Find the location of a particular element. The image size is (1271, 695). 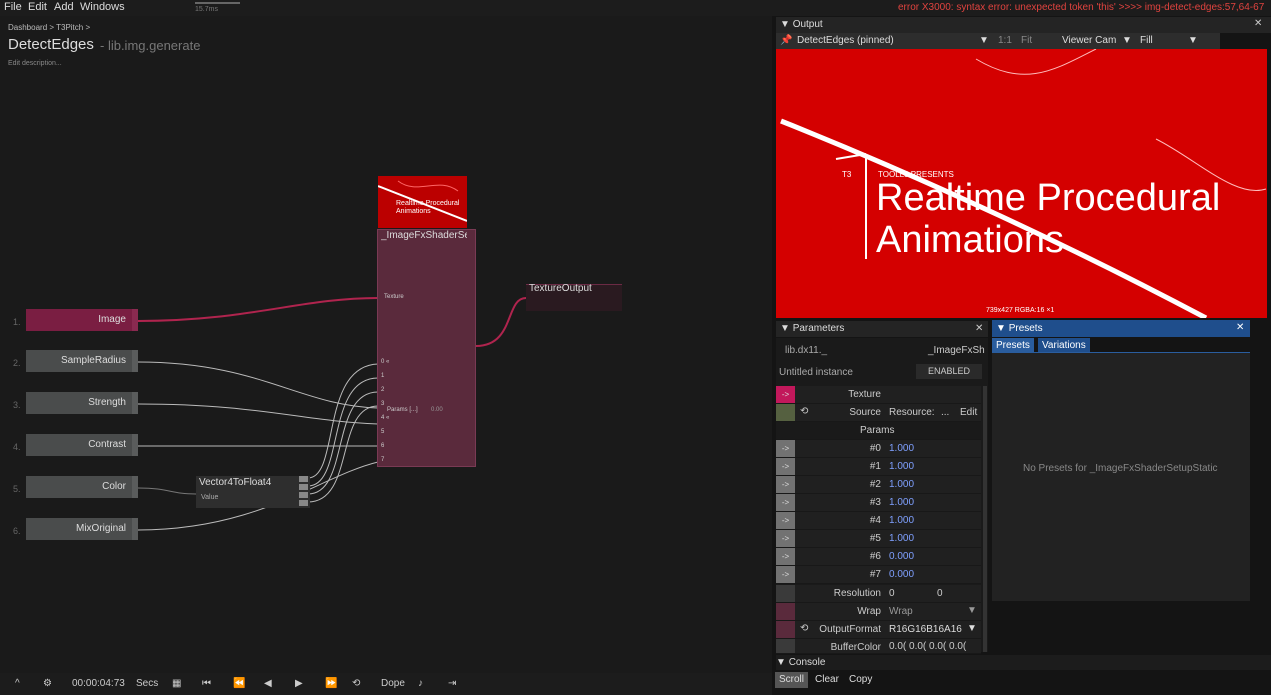

param-row: -> #6 0.000 is located at coordinates (878, 557).